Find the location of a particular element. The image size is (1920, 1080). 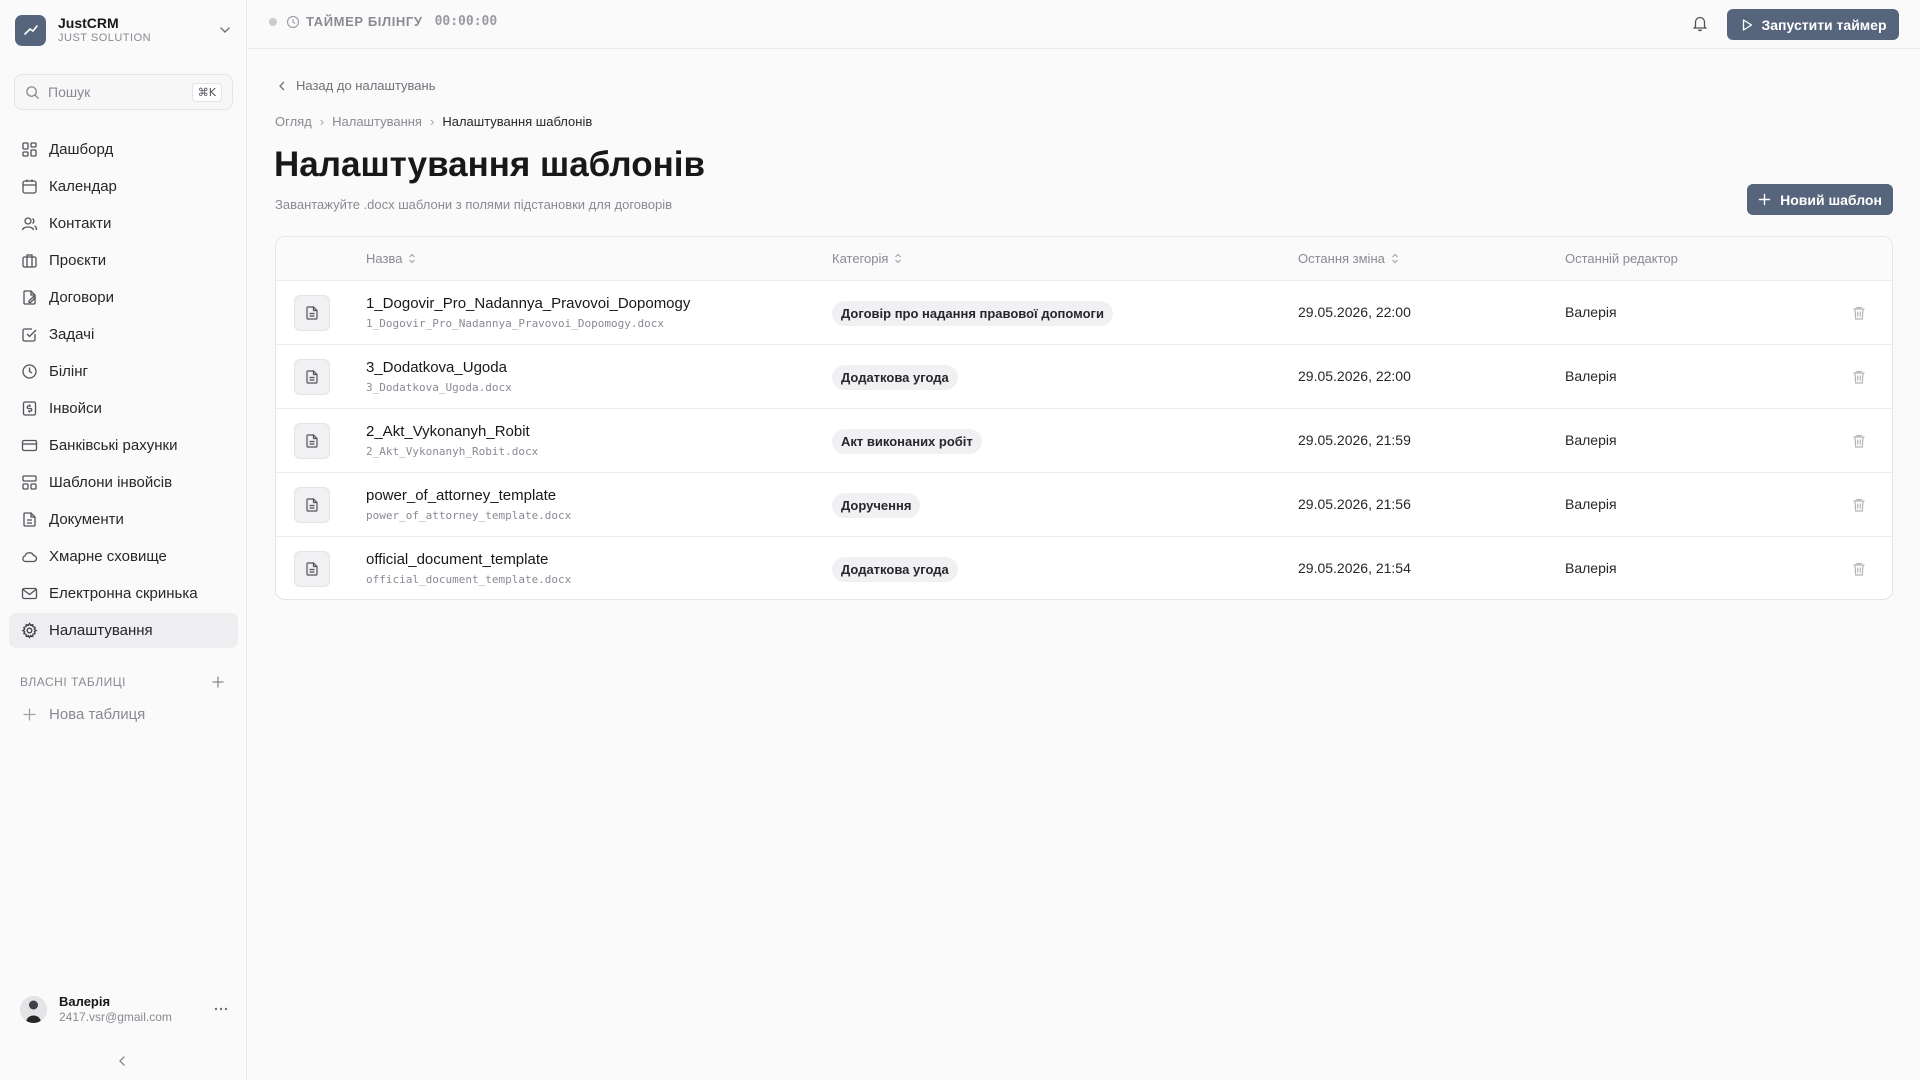

sidebar-item-projects: Проєкти is located at coordinates (123, 260).